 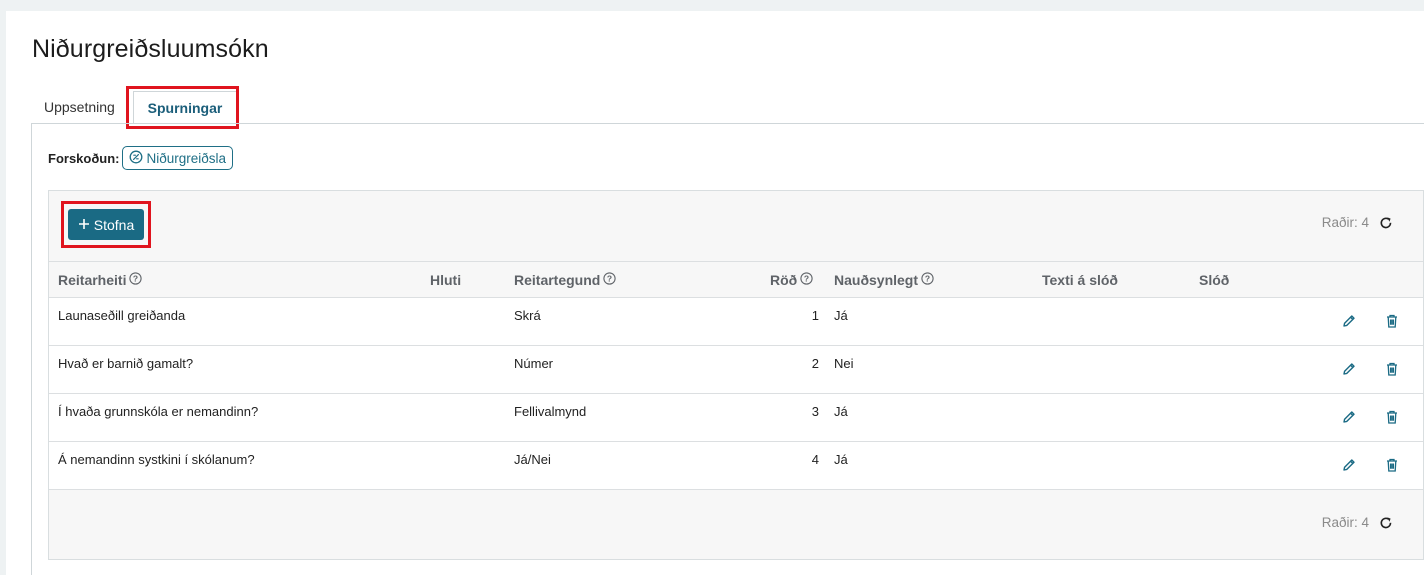 What do you see at coordinates (815, 459) in the screenshot?
I see `cell-order: 4` at bounding box center [815, 459].